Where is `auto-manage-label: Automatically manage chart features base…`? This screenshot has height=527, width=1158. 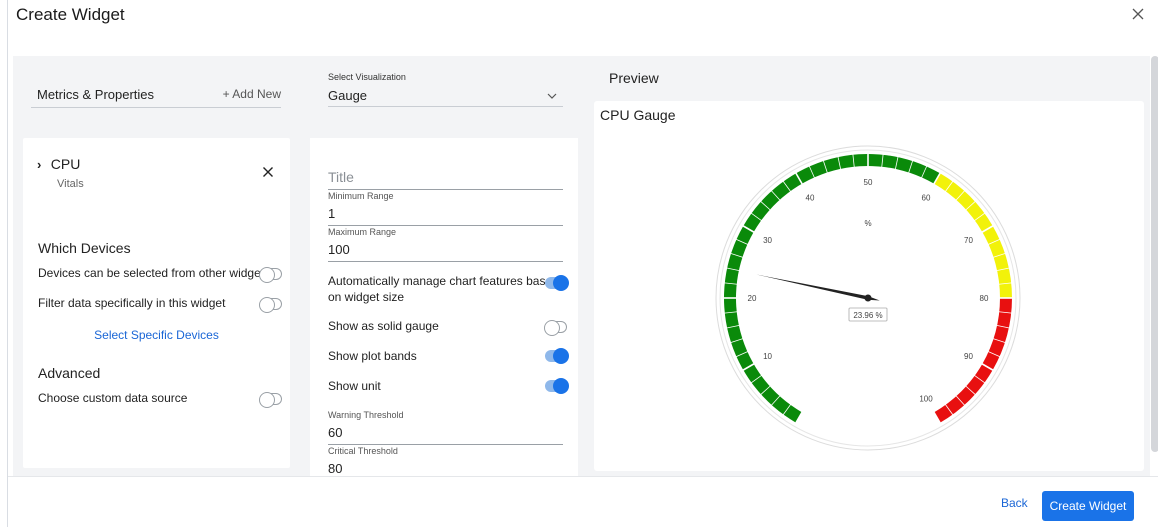
auto-manage-label: Automatically manage chart features base… is located at coordinates (443, 289).